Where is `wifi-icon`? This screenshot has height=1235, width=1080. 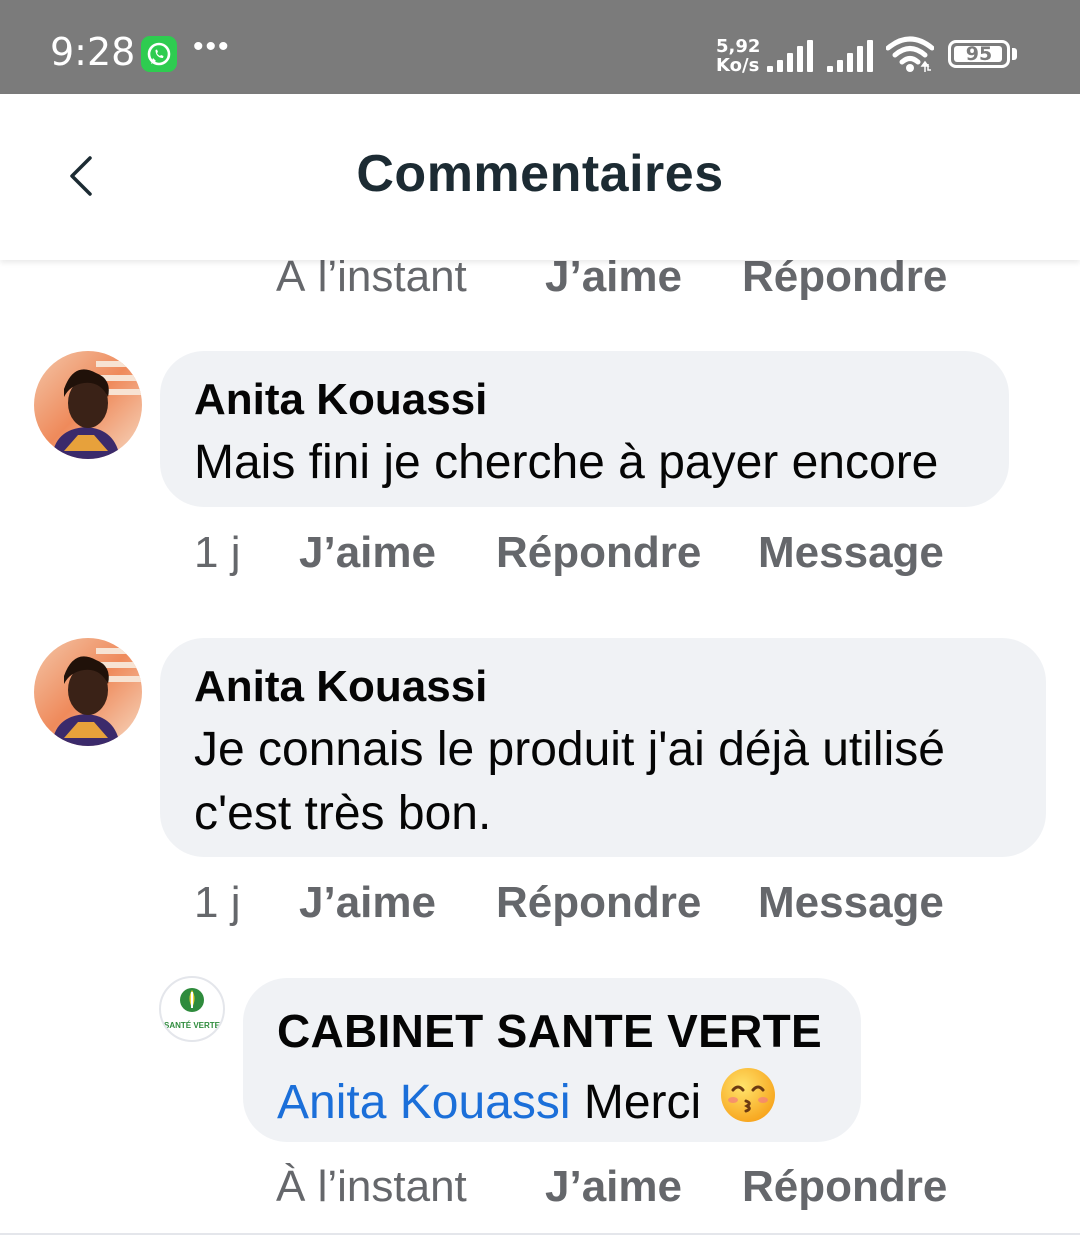 wifi-icon is located at coordinates (910, 54).